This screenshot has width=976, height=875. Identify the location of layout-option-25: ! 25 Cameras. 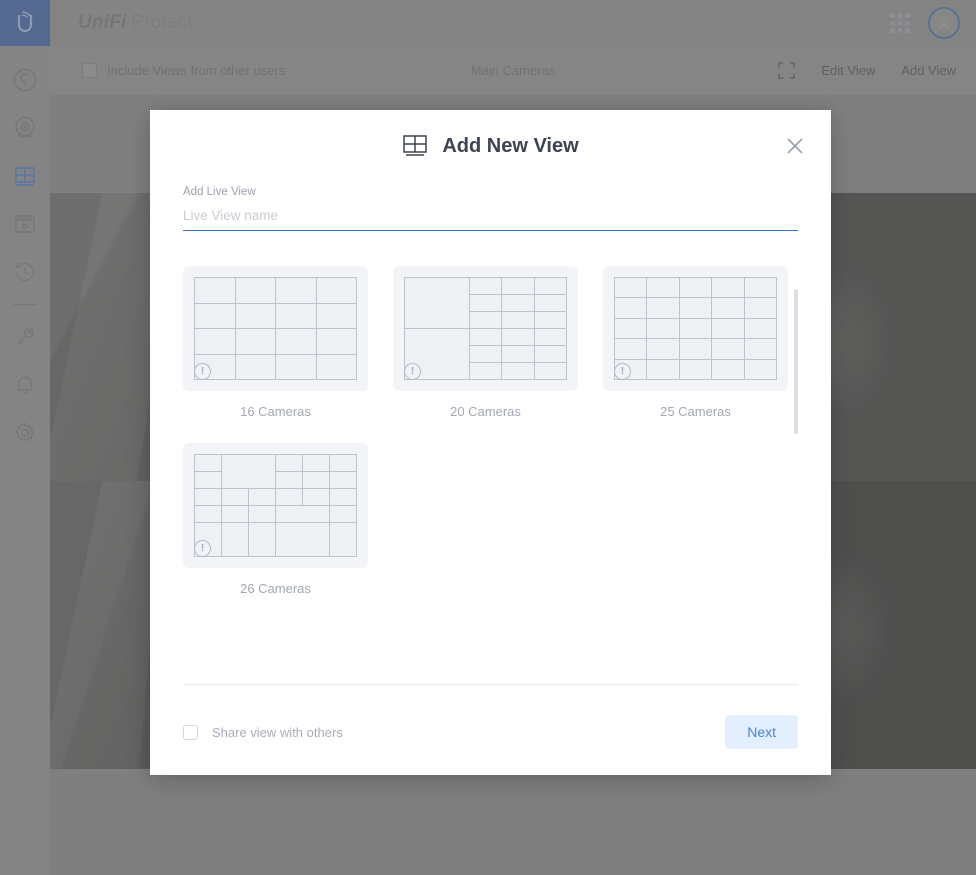
(695, 342).